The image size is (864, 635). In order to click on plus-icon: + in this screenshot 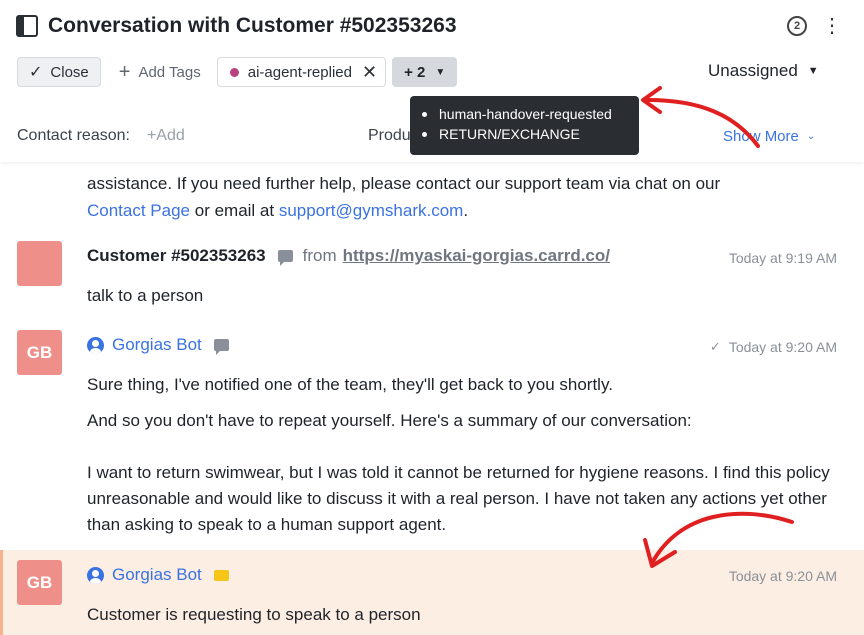, I will do `click(124, 72)`.